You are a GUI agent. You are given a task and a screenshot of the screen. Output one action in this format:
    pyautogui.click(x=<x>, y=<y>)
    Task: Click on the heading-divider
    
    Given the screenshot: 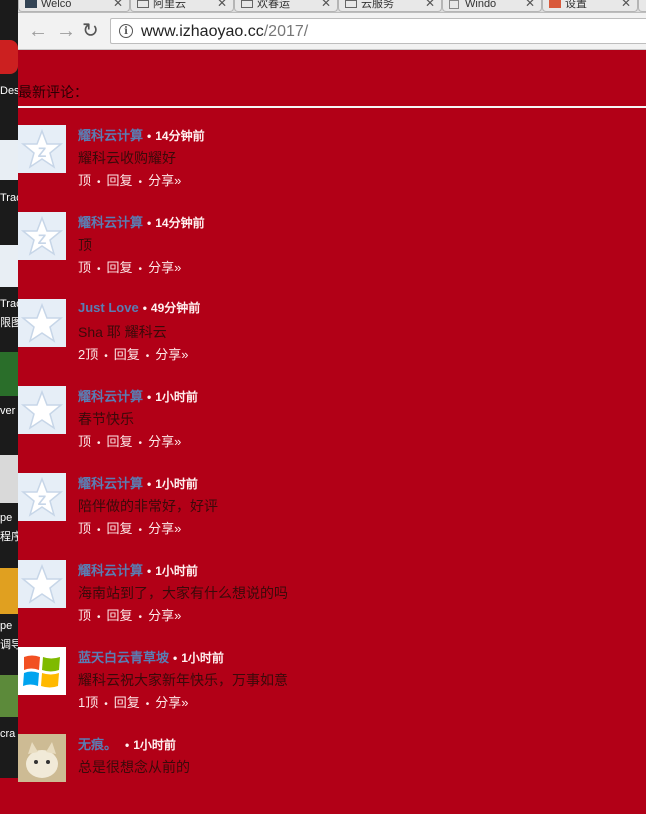 What is the action you would take?
    pyautogui.click(x=332, y=107)
    